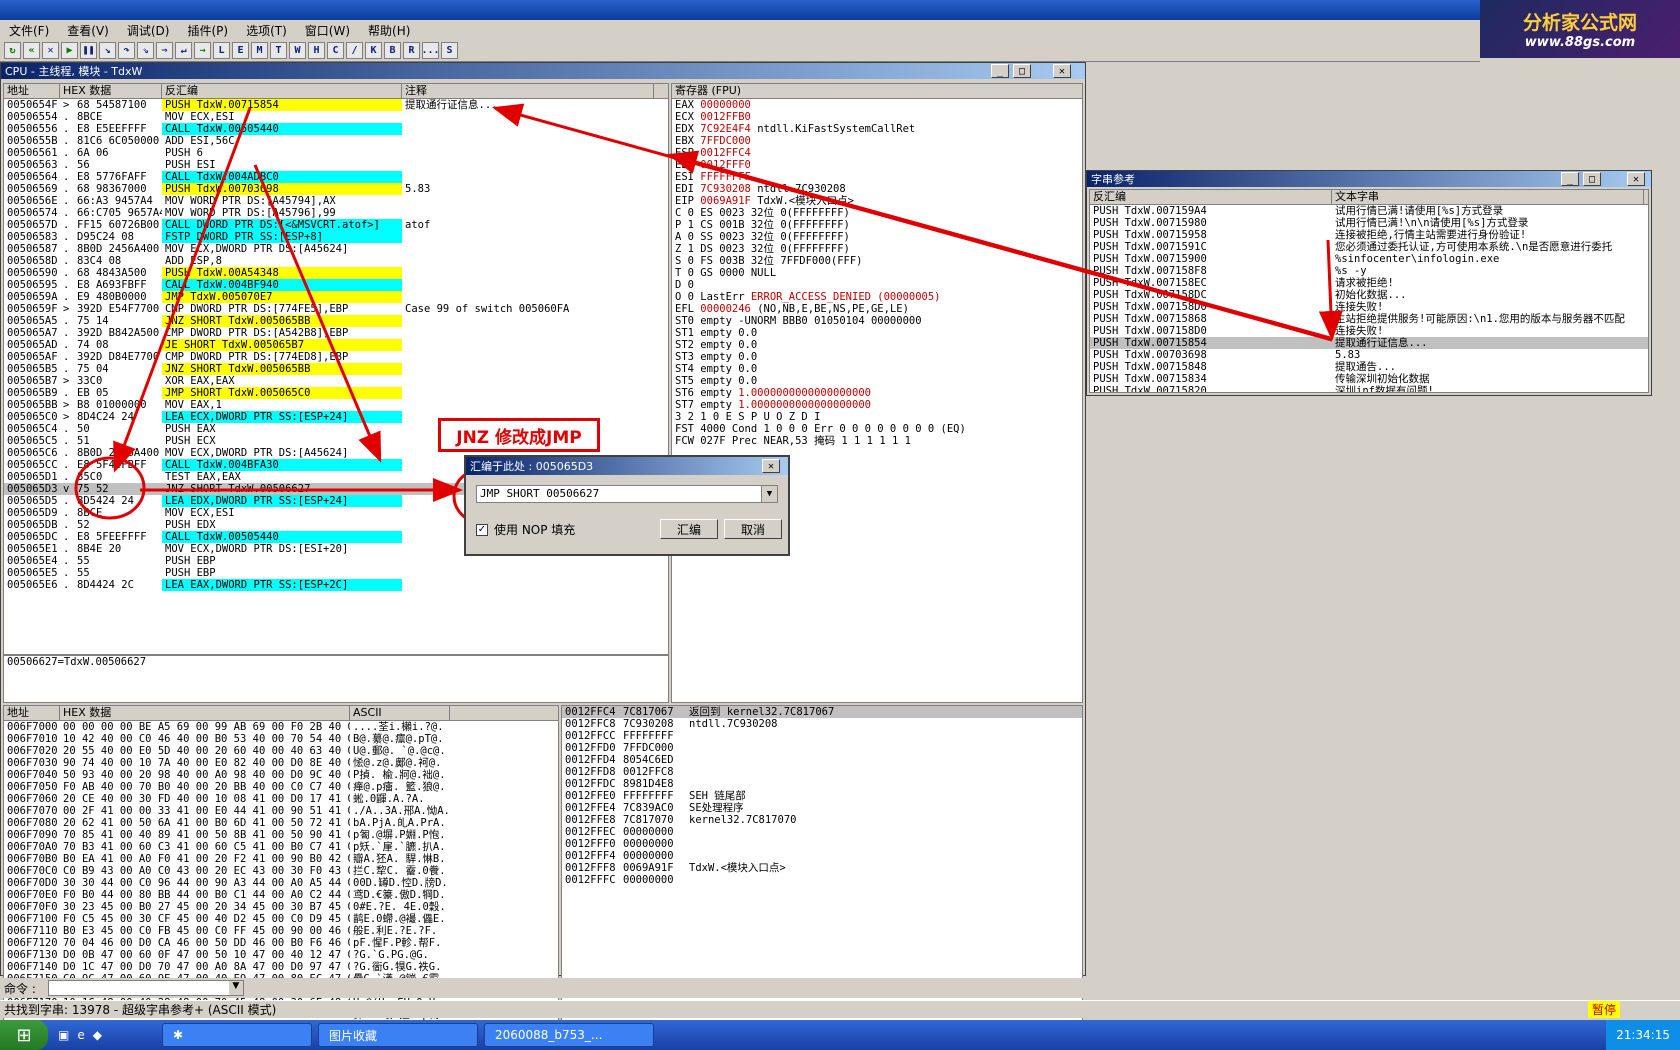 The height and width of the screenshot is (1050, 1680). I want to click on task-pictures: 图片收藏, so click(397, 1035).